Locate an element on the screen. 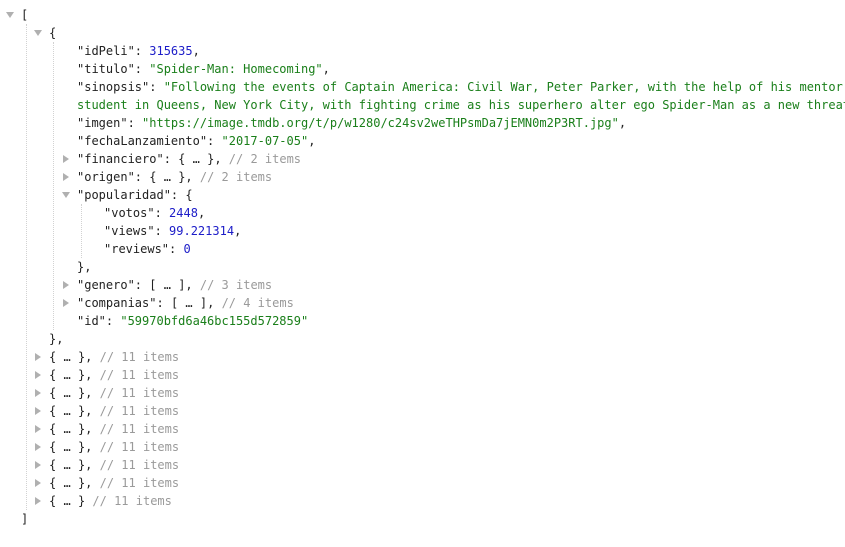  financiero-close: }, is located at coordinates (214, 159).